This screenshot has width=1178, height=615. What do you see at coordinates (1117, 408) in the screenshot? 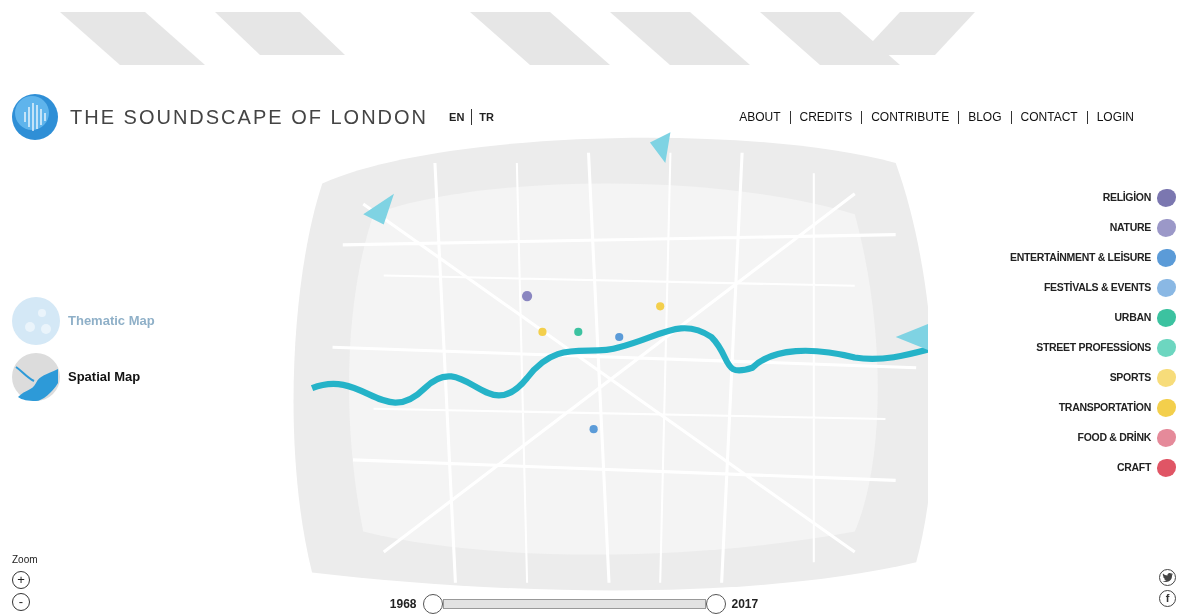
I see `legend-item: TRANSPORTATİON` at bounding box center [1117, 408].